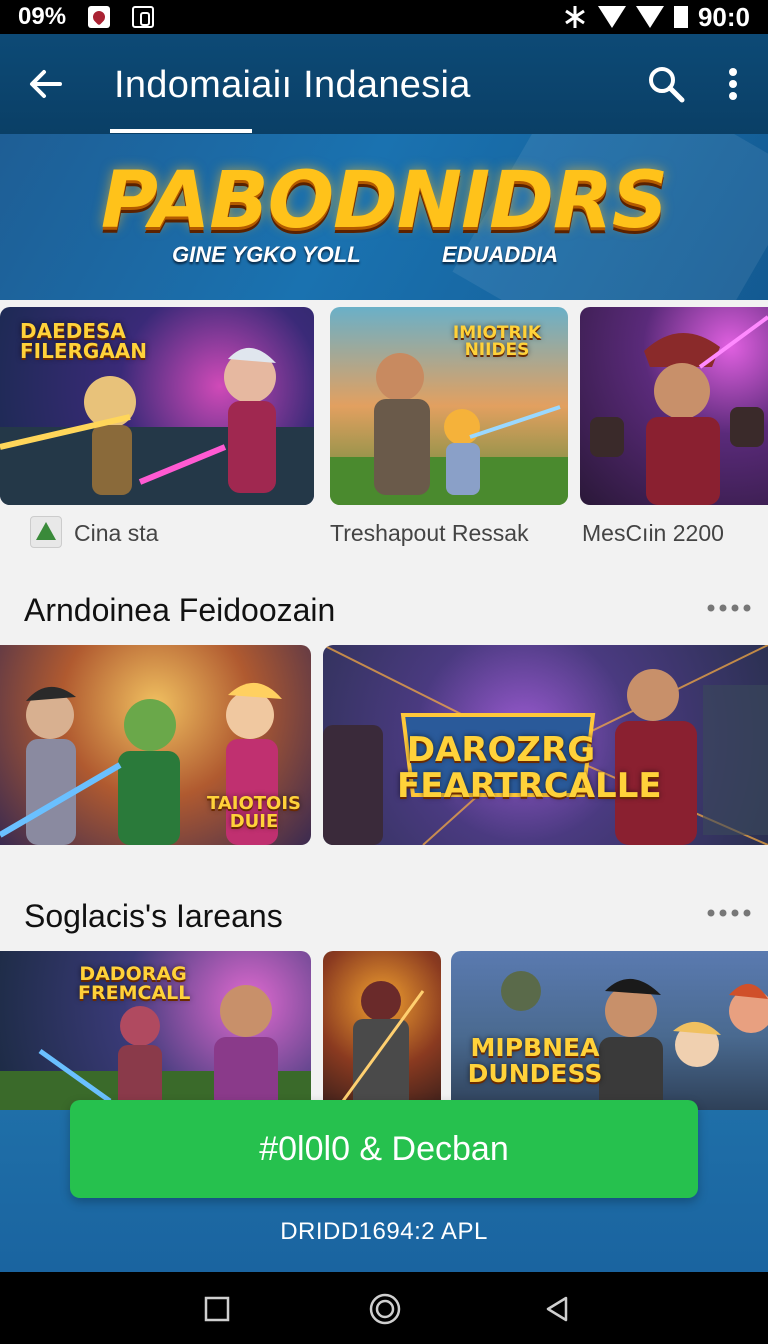 The width and height of the screenshot is (768, 1344). Describe the element at coordinates (292, 85) in the screenshot. I see `page-title: Indomaiaiı Indanesia` at that location.